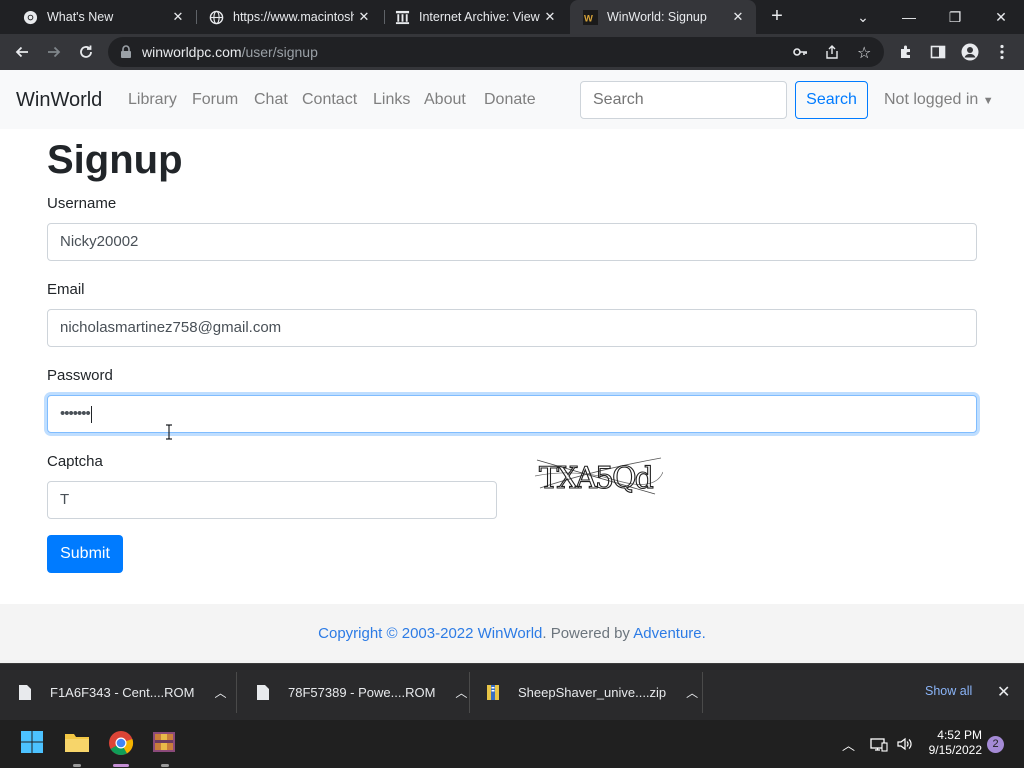  Describe the element at coordinates (493, 692) in the screenshot. I see `zip-archive-icon` at that location.